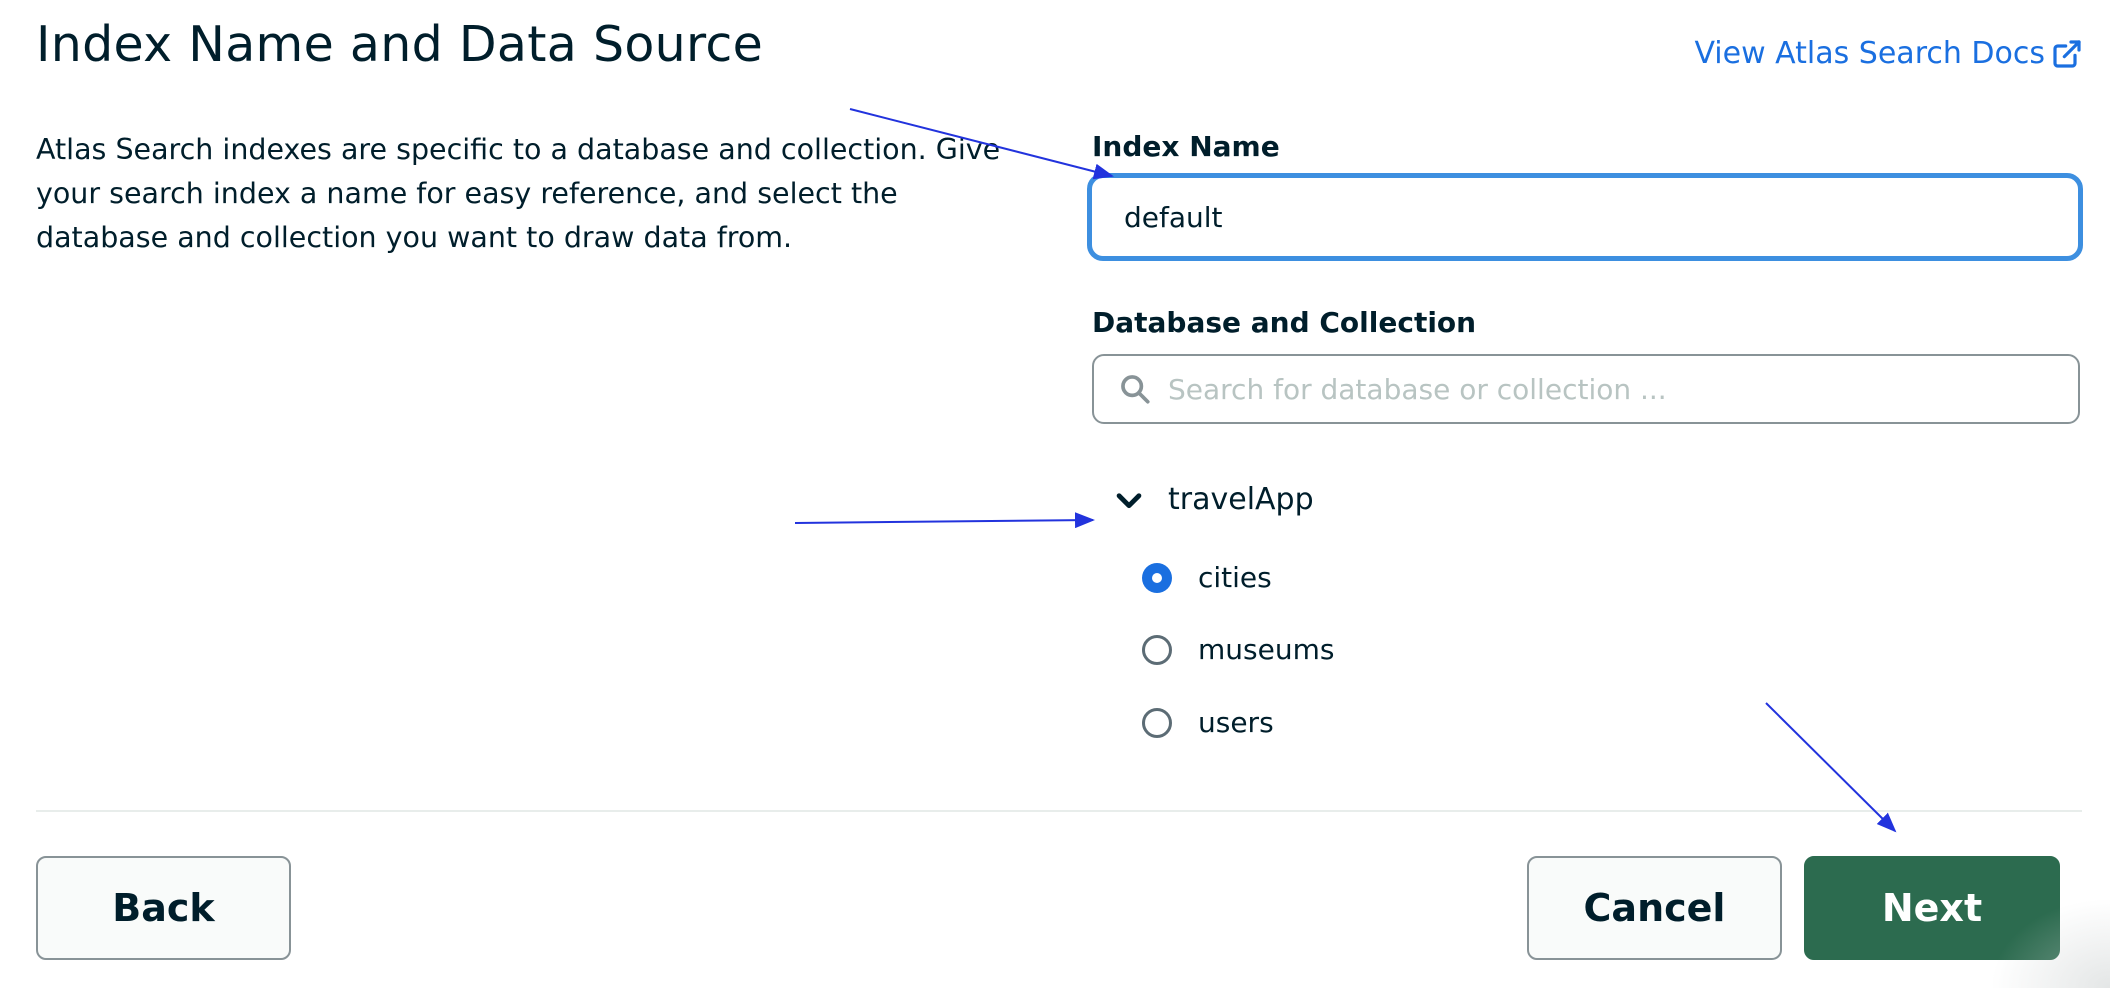 The height and width of the screenshot is (988, 2110). Describe the element at coordinates (1622, 389) in the screenshot. I see `collection-search-input` at that location.